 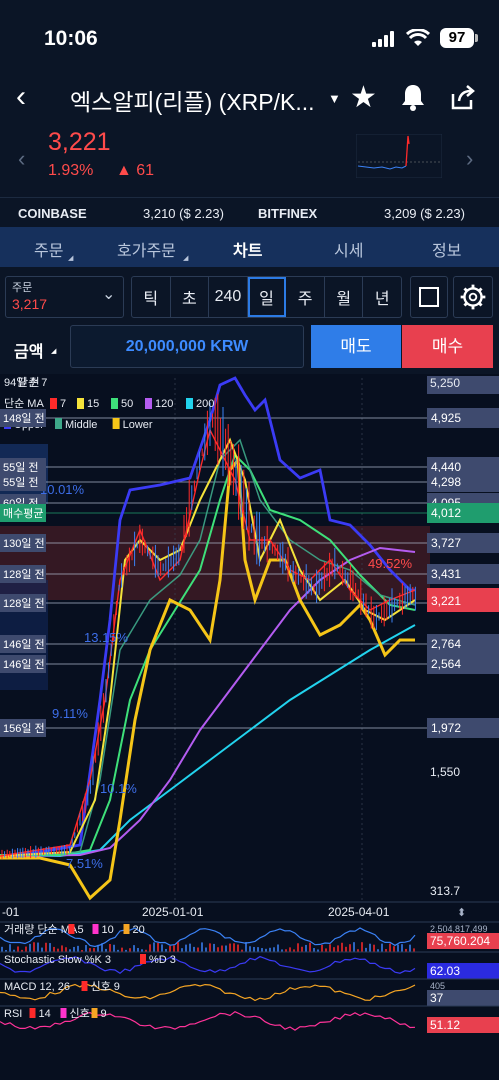 I want to click on indicator-name: 거래량 단순 MA, so click(x=41, y=929).